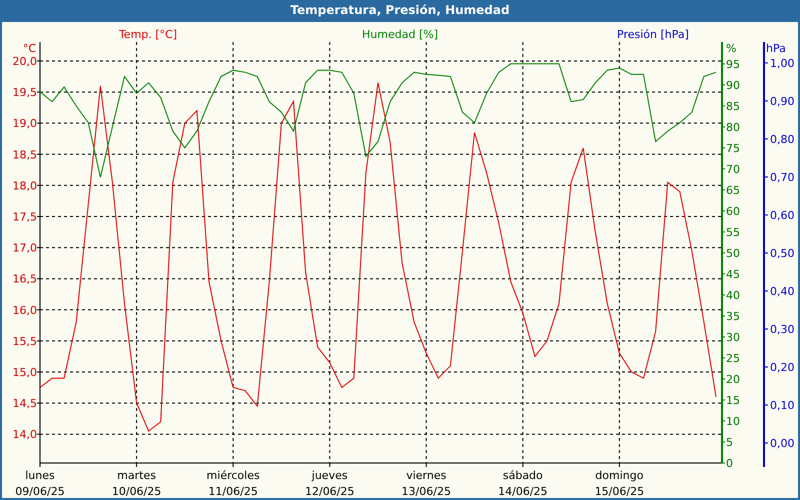 This screenshot has height=500, width=800. Describe the element at coordinates (782, 253) in the screenshot. I see `tick-label: 0,50` at that location.